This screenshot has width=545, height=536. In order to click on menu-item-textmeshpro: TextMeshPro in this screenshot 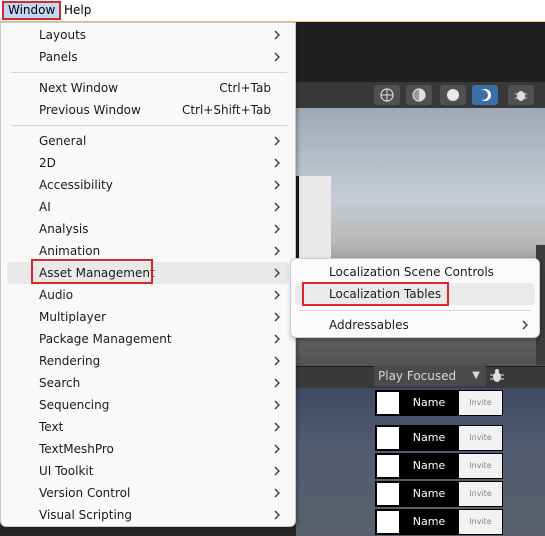, I will do `click(148, 449)`.